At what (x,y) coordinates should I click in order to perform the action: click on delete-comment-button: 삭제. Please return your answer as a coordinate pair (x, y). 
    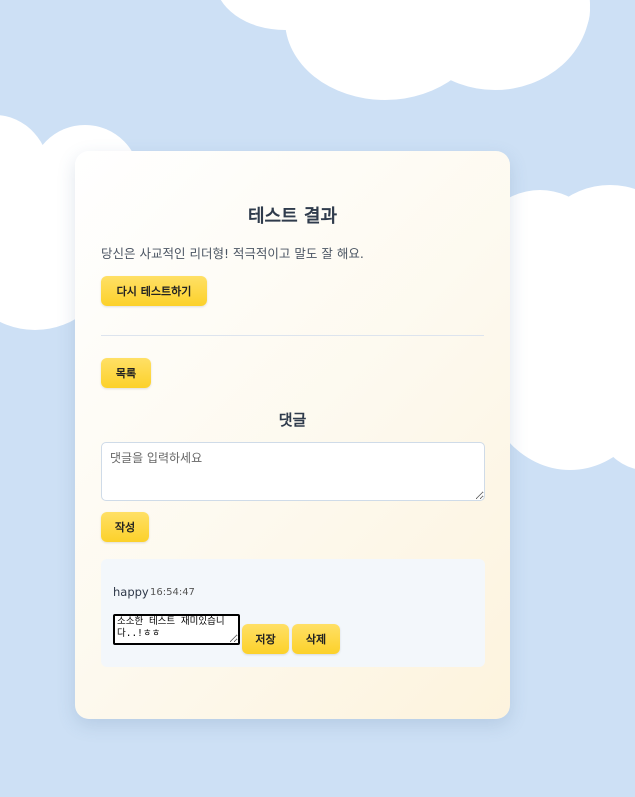
    Looking at the image, I should click on (316, 639).